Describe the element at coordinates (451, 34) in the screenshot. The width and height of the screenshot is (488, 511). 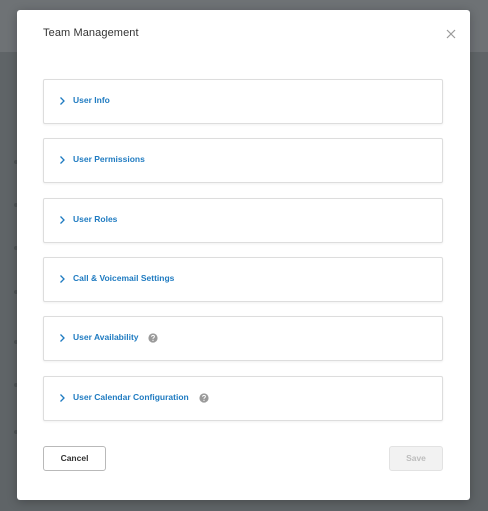
I see `close-icon` at that location.